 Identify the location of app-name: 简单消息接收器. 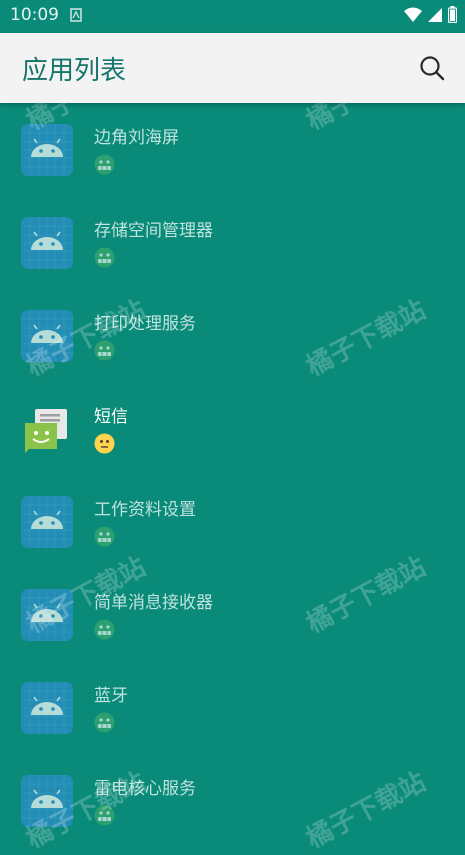
(153, 603).